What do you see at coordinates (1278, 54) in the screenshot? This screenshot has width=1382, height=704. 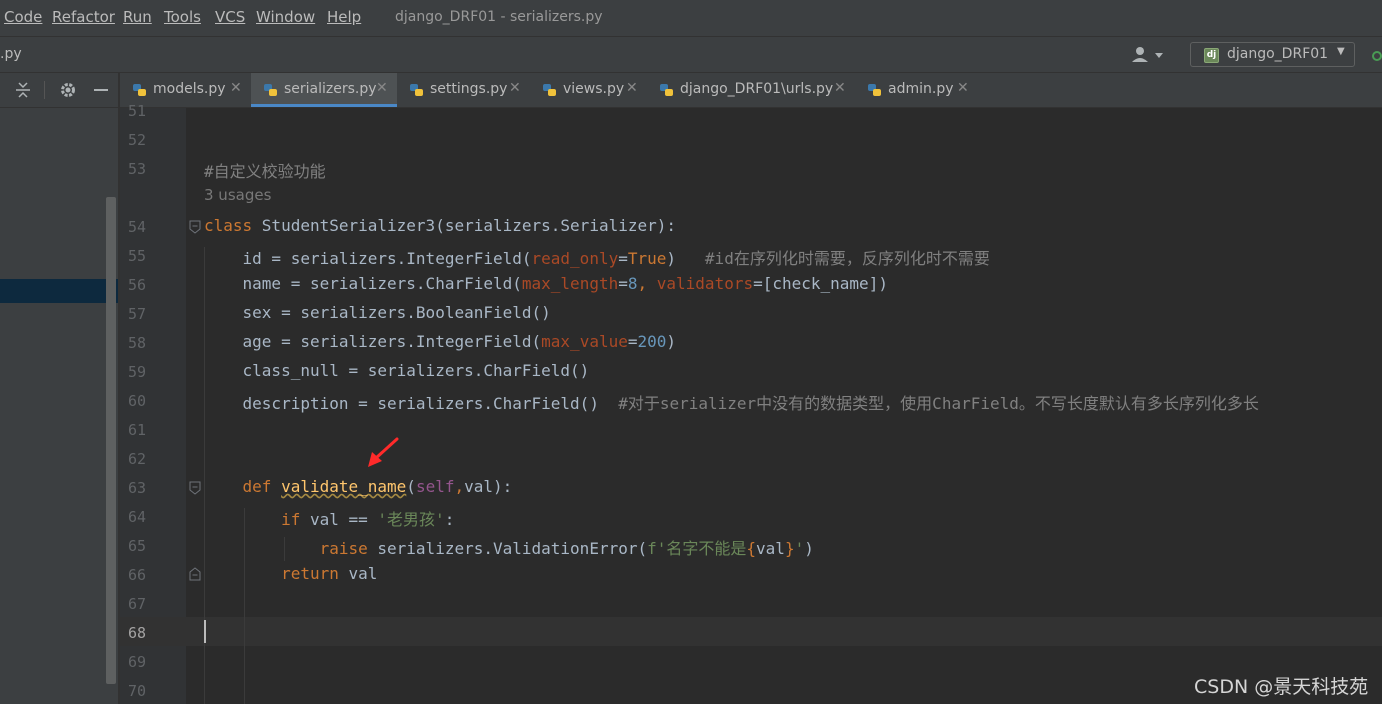 I see `run-configuration-label: django_DRF01` at bounding box center [1278, 54].